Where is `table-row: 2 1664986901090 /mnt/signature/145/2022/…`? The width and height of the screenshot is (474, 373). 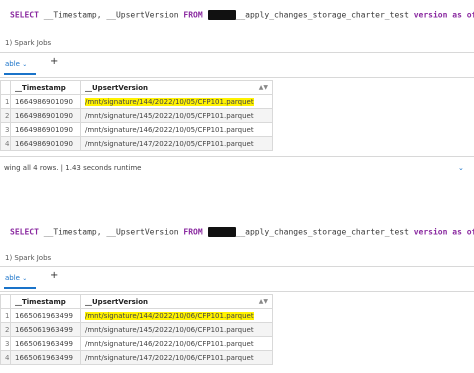 table-row: 2 1664986901090 /mnt/signature/145/2022/… is located at coordinates (136, 115).